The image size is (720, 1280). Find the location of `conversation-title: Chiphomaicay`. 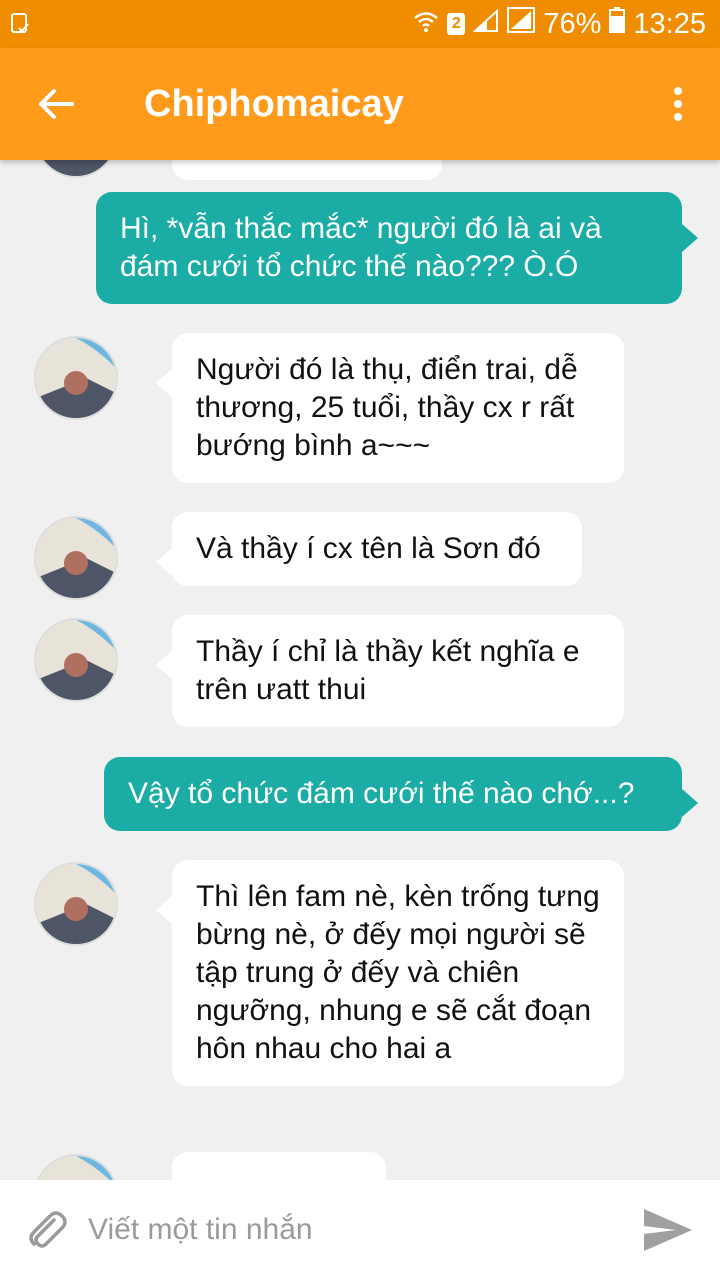

conversation-title: Chiphomaicay is located at coordinates (274, 103).